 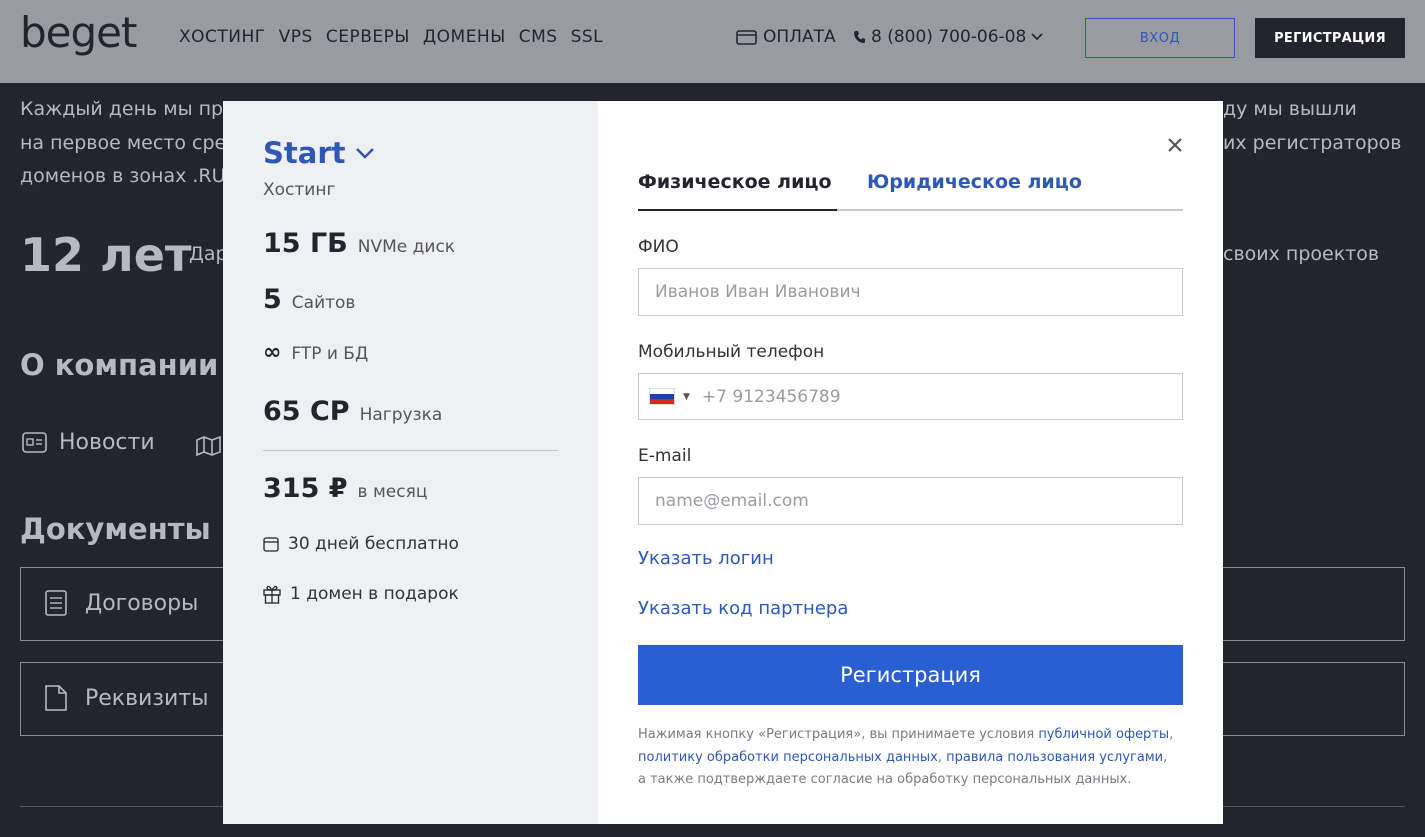 What do you see at coordinates (410, 450) in the screenshot?
I see `plan-divider` at bounding box center [410, 450].